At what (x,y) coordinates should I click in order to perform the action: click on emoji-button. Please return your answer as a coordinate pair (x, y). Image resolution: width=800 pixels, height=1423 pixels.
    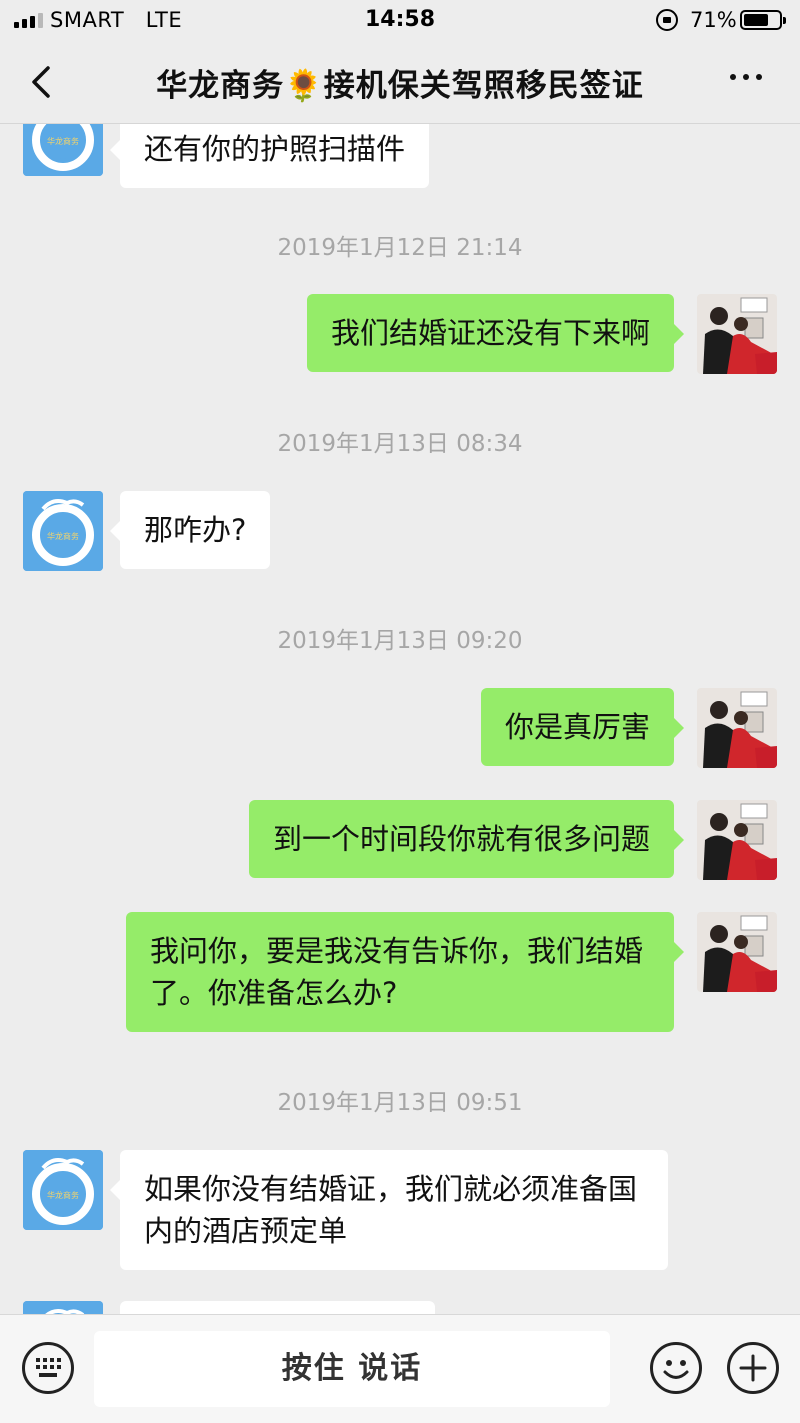
    Looking at the image, I should click on (676, 1368).